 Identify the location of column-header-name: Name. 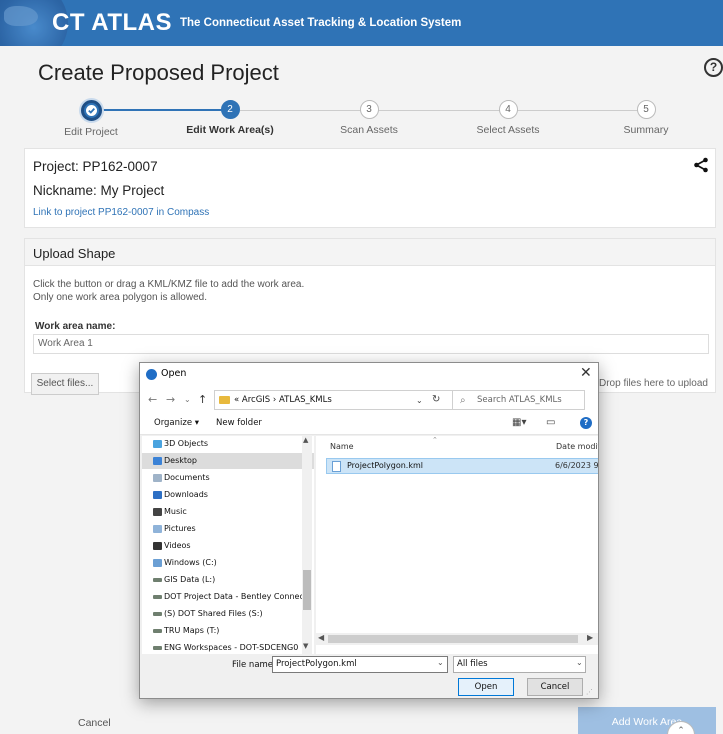
(342, 446).